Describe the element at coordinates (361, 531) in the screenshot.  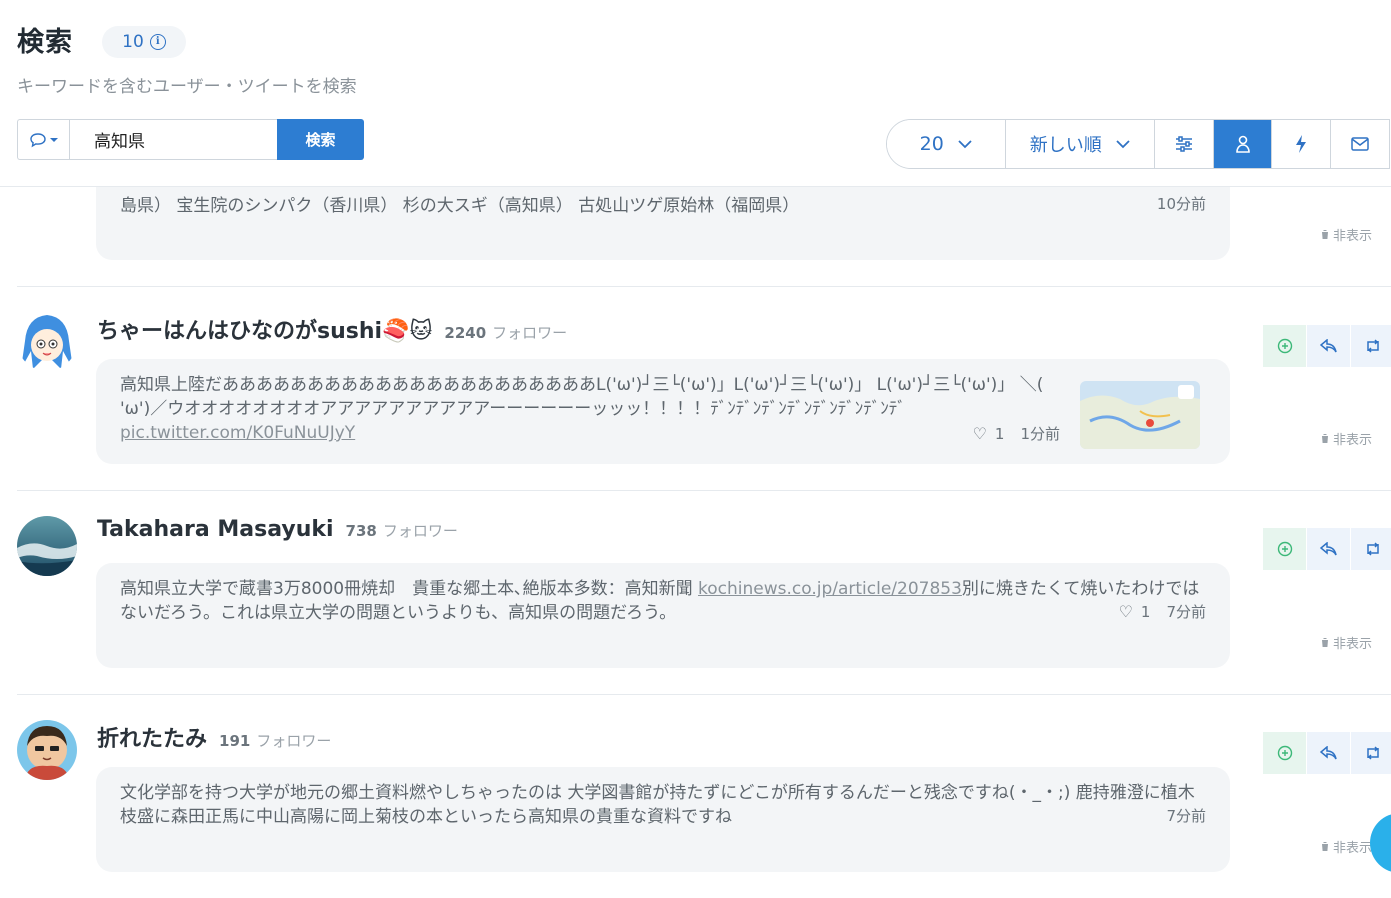
I see `follower-count: 738` at that location.